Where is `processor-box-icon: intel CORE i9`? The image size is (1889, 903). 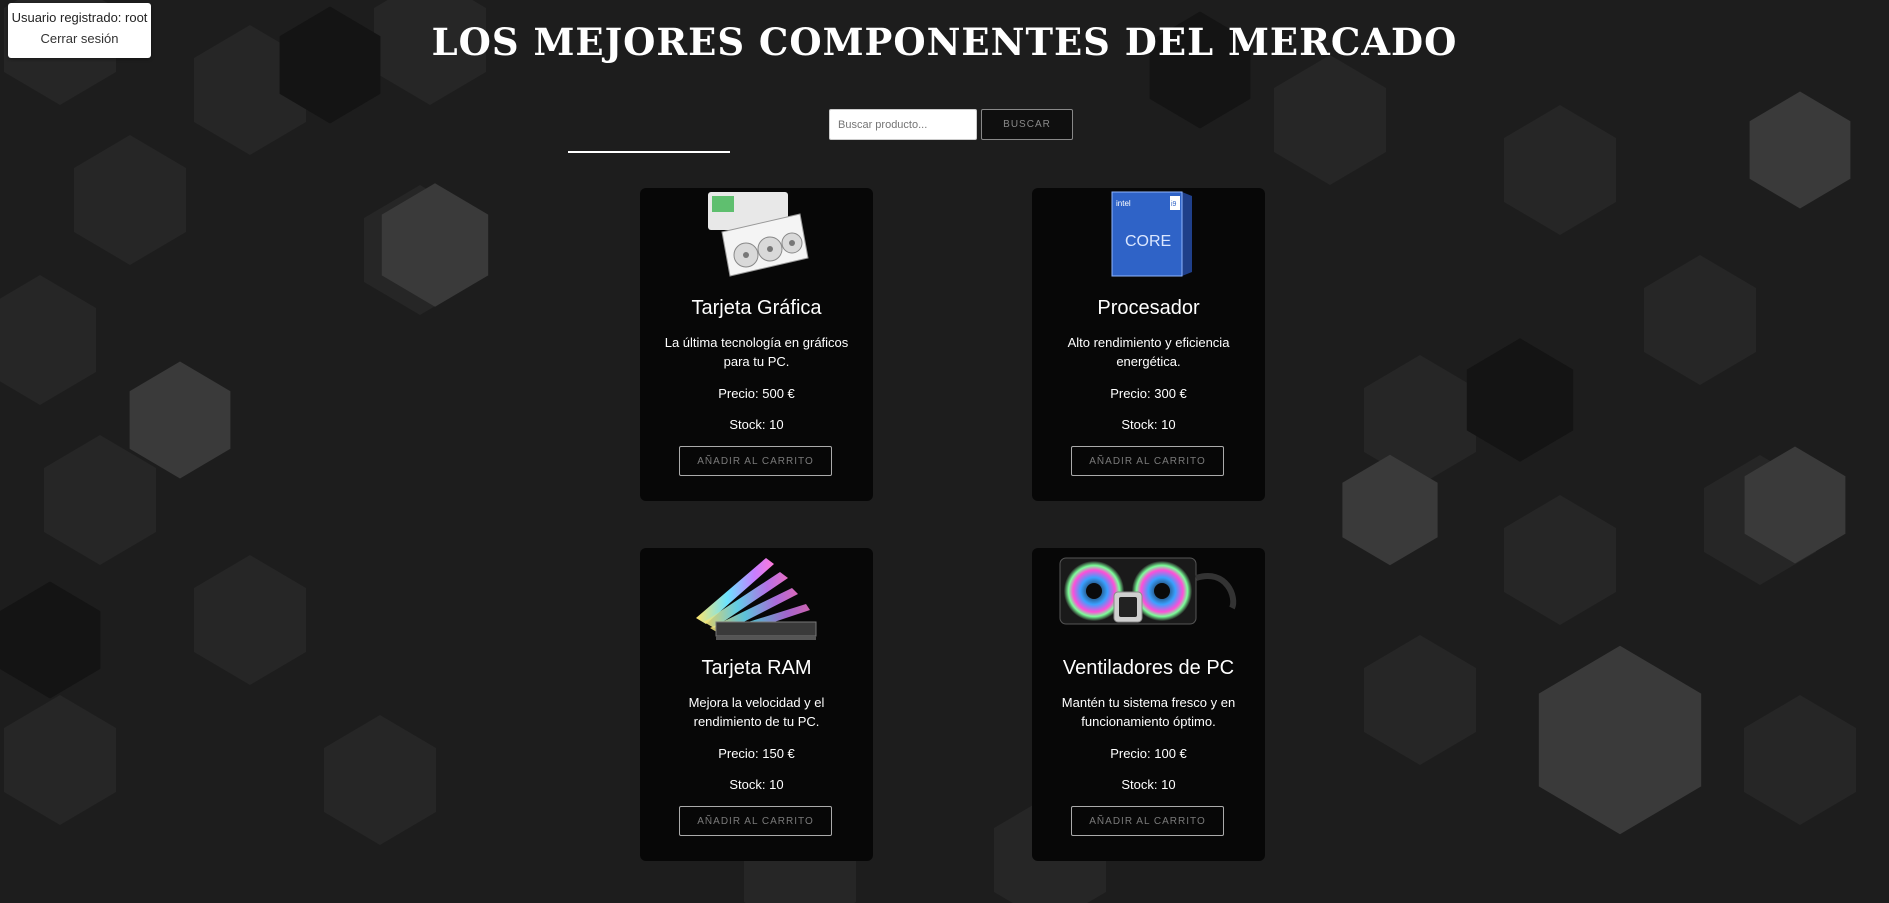
processor-box-icon: intel CORE i9 is located at coordinates (1151, 234).